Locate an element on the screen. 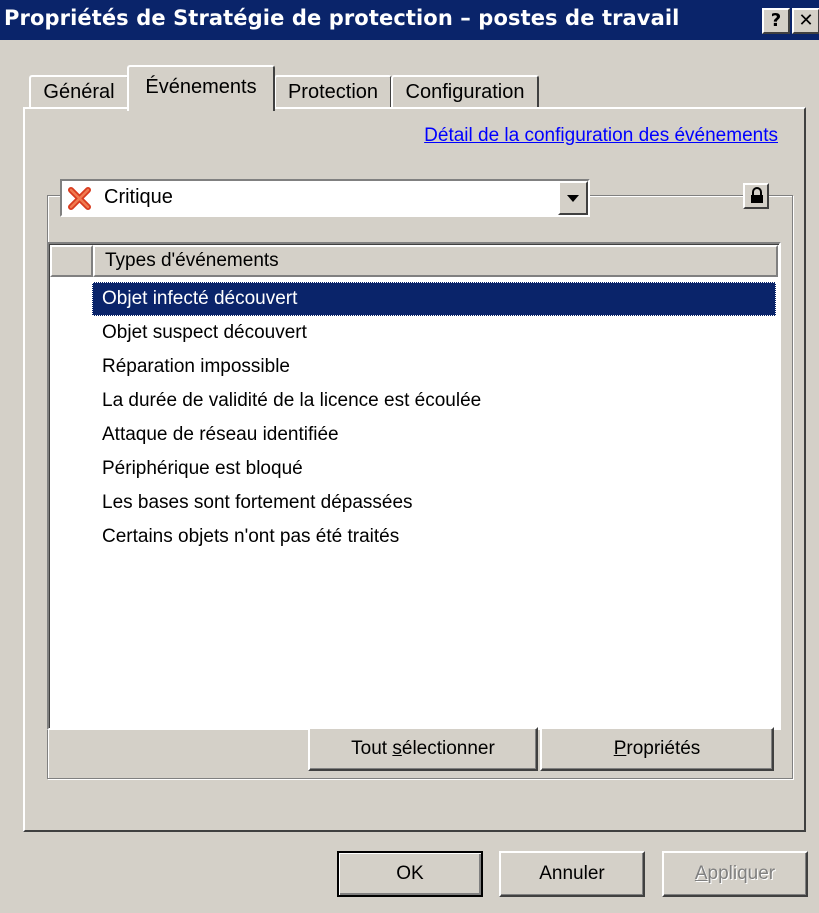 This screenshot has height=913, width=819. close-icon: ✕ is located at coordinates (806, 20).